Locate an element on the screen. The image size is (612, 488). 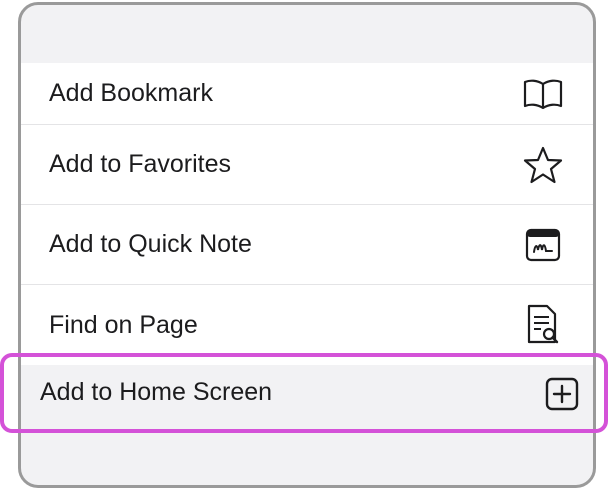
star-icon is located at coordinates (543, 165).